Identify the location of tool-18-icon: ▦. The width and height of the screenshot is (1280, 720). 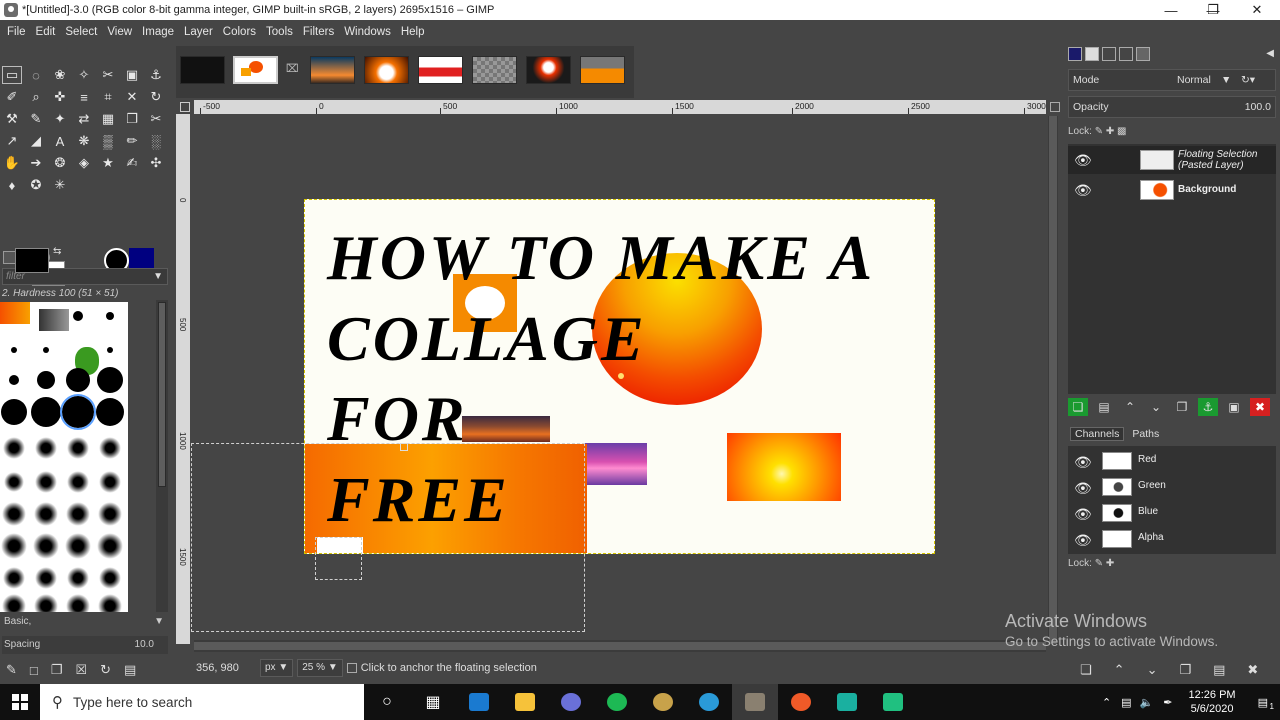
(108, 119).